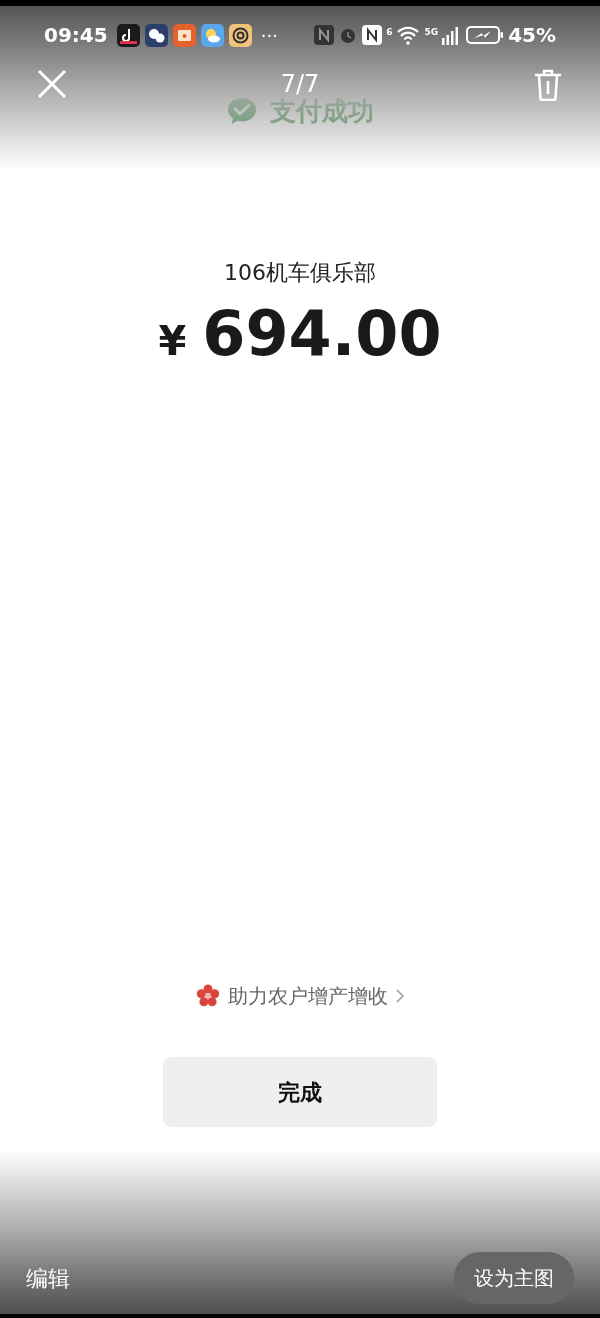 Image resolution: width=600 pixels, height=1318 pixels. Describe the element at coordinates (240, 35) in the screenshot. I see `target-app-icon` at that location.